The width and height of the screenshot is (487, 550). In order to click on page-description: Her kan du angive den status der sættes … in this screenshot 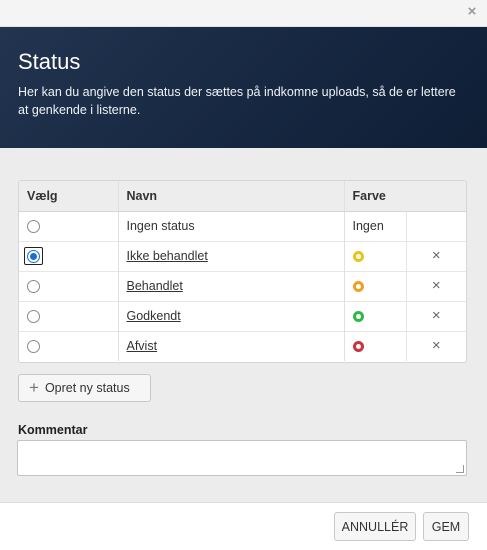, I will do `click(237, 101)`.